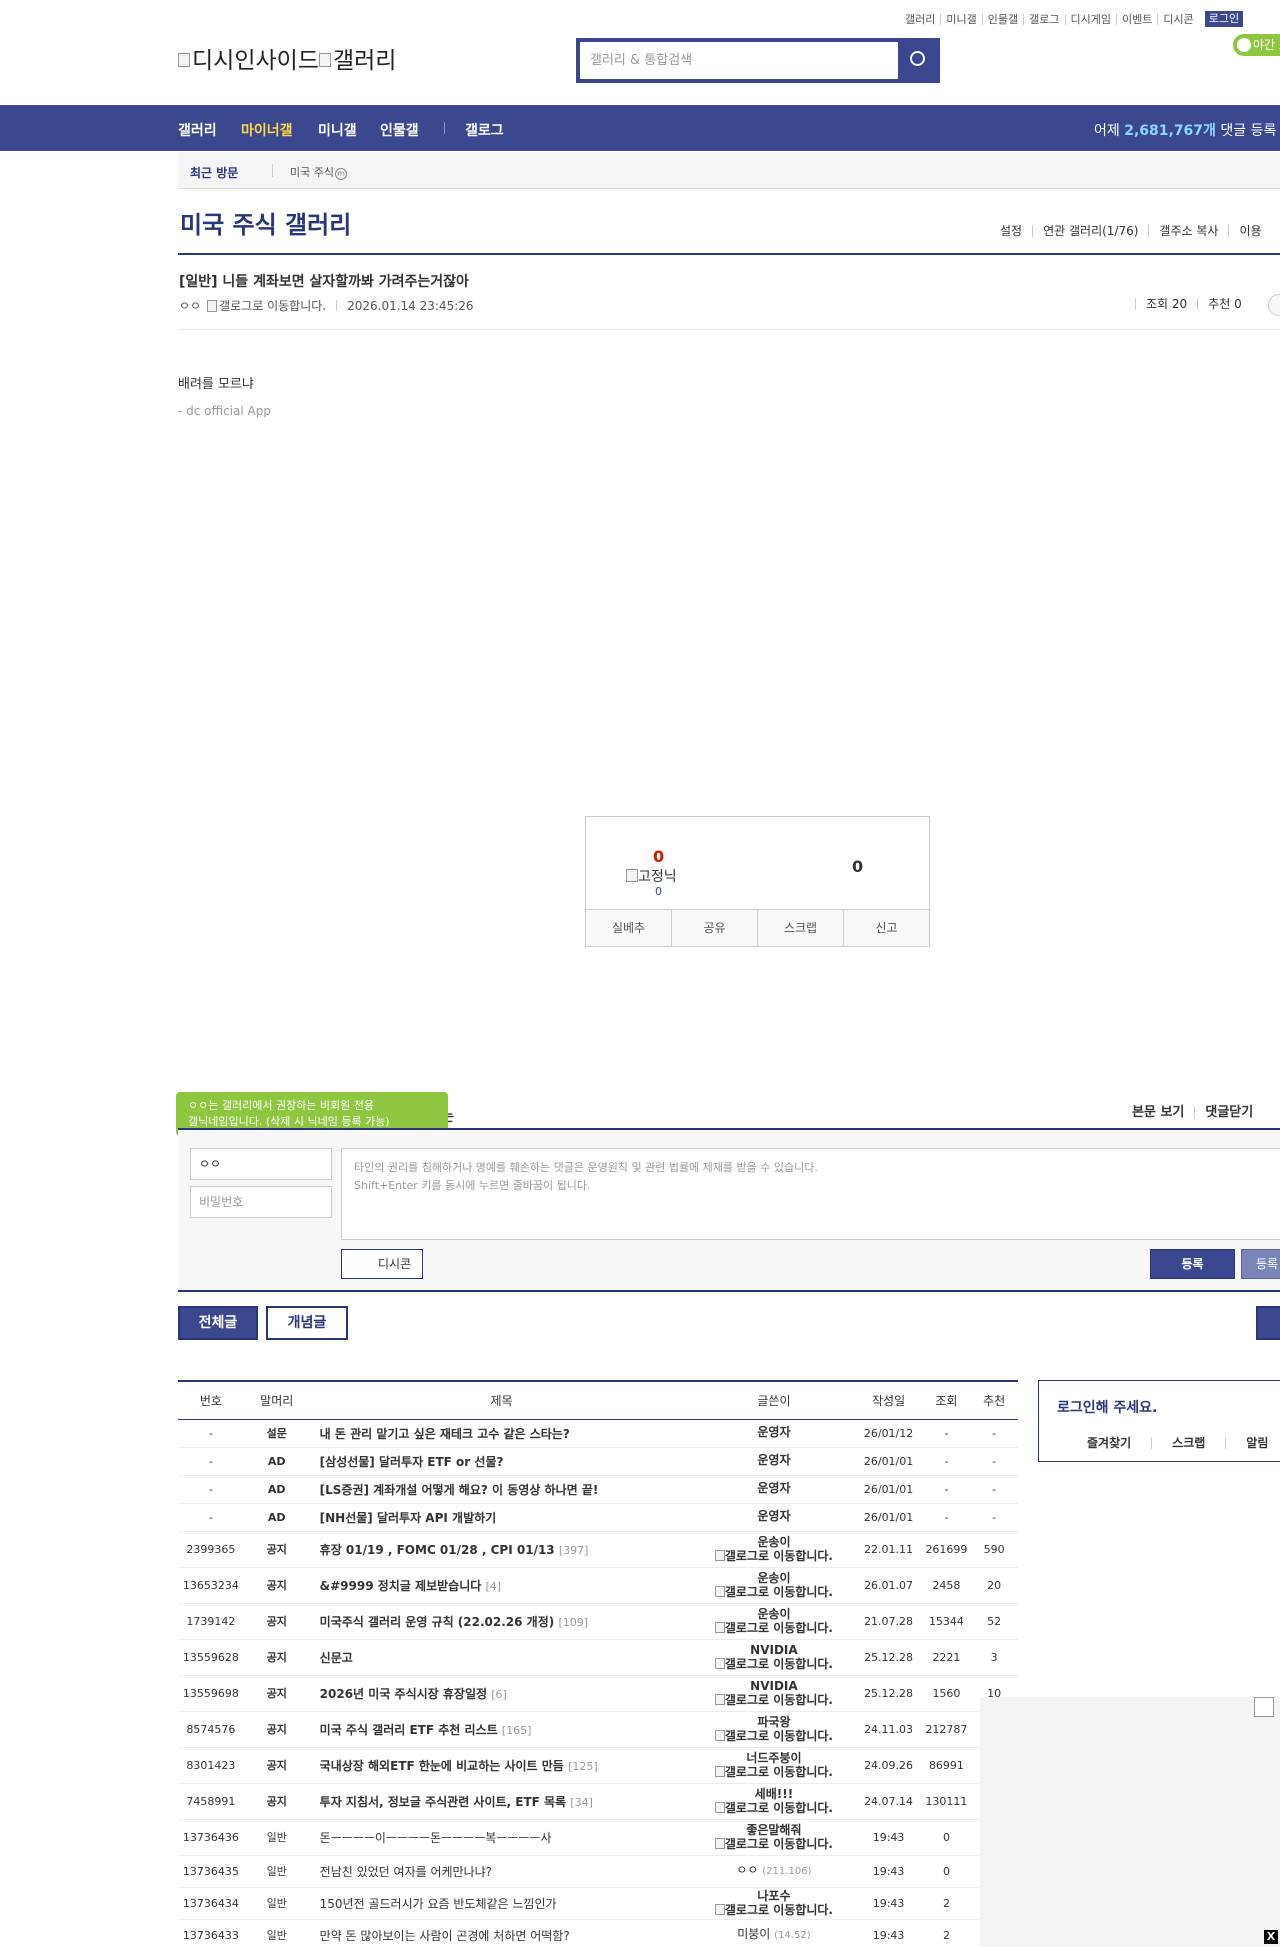  I want to click on nav-gallery: 갤러리, so click(197, 130).